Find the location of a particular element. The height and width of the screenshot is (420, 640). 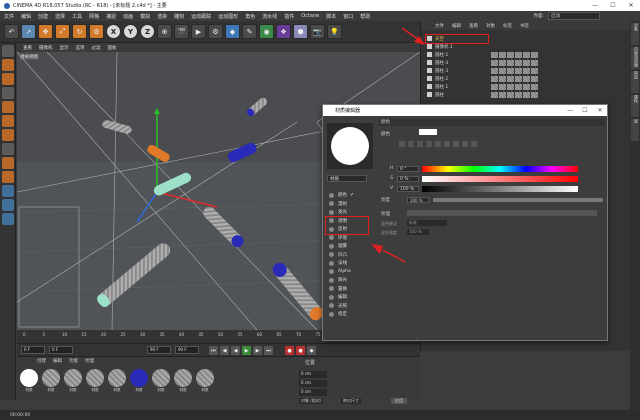

annotation-arrows is located at coordinates (398, 145).